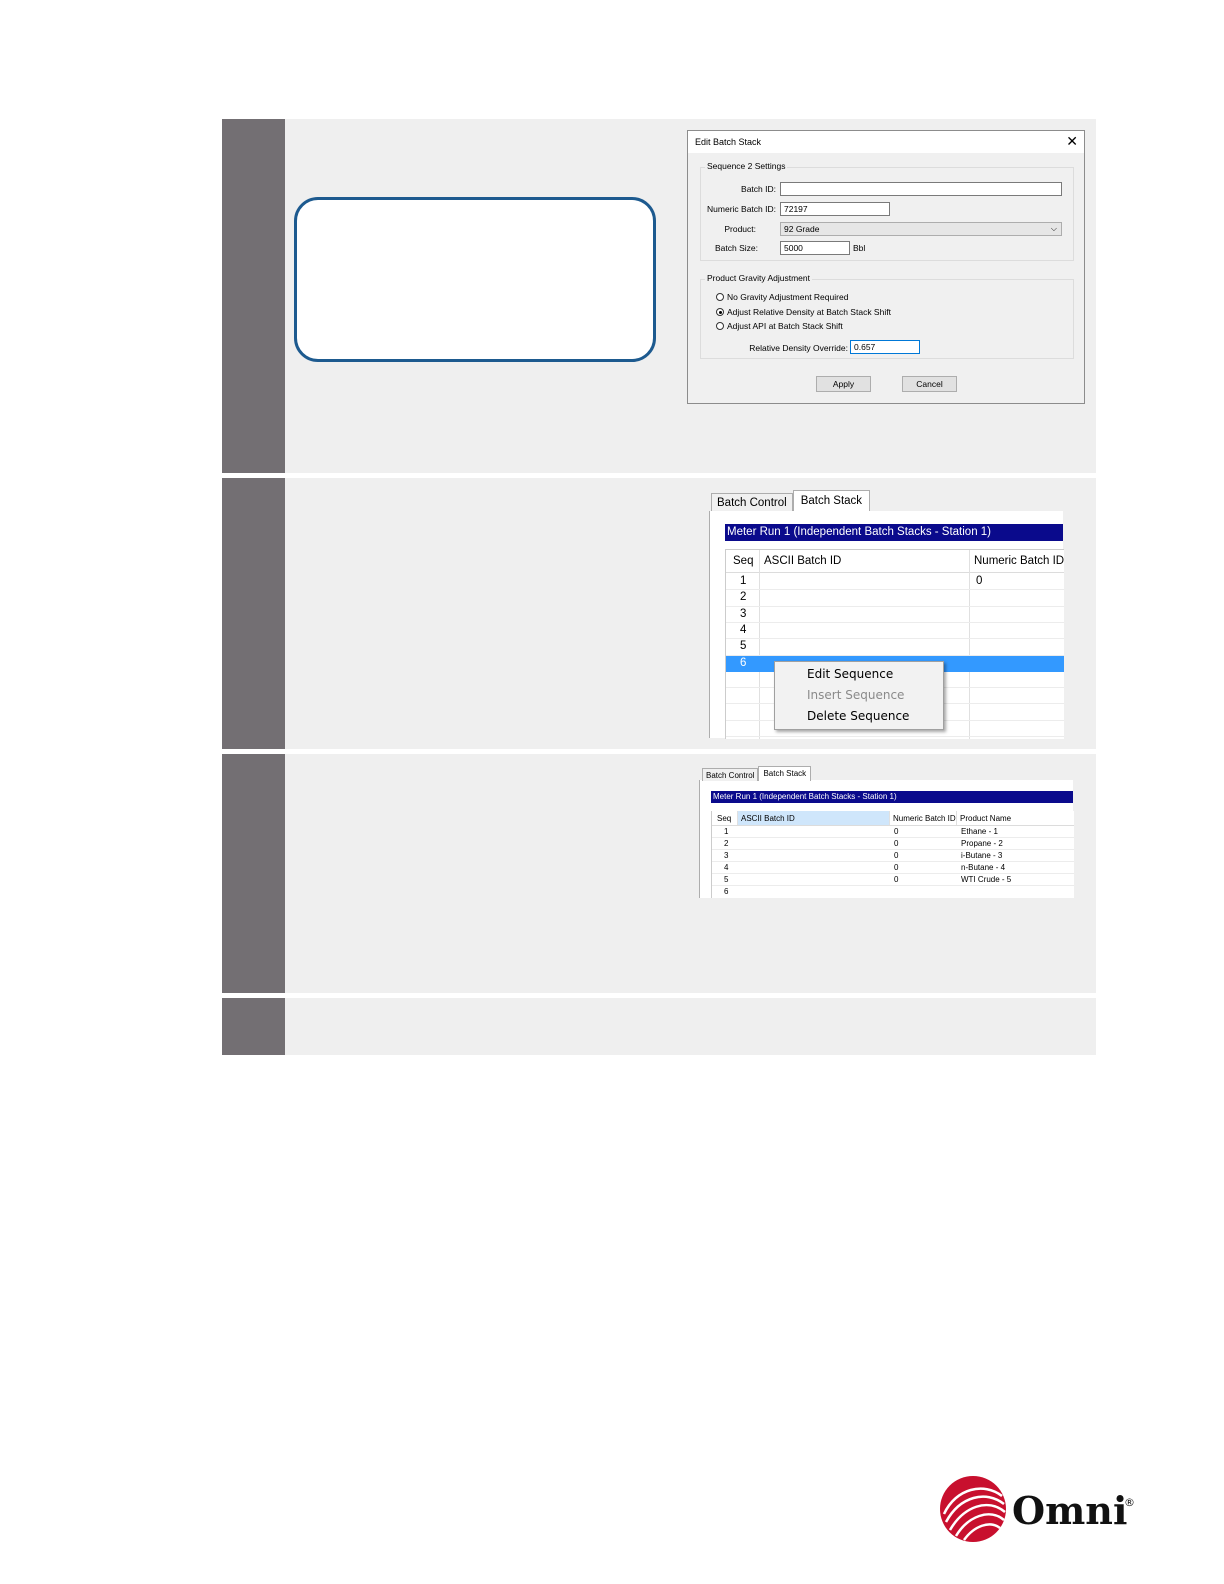 This screenshot has height=1584, width=1224. What do you see at coordinates (758, 189) in the screenshot?
I see `batch-id-label: Batch ID:` at bounding box center [758, 189].